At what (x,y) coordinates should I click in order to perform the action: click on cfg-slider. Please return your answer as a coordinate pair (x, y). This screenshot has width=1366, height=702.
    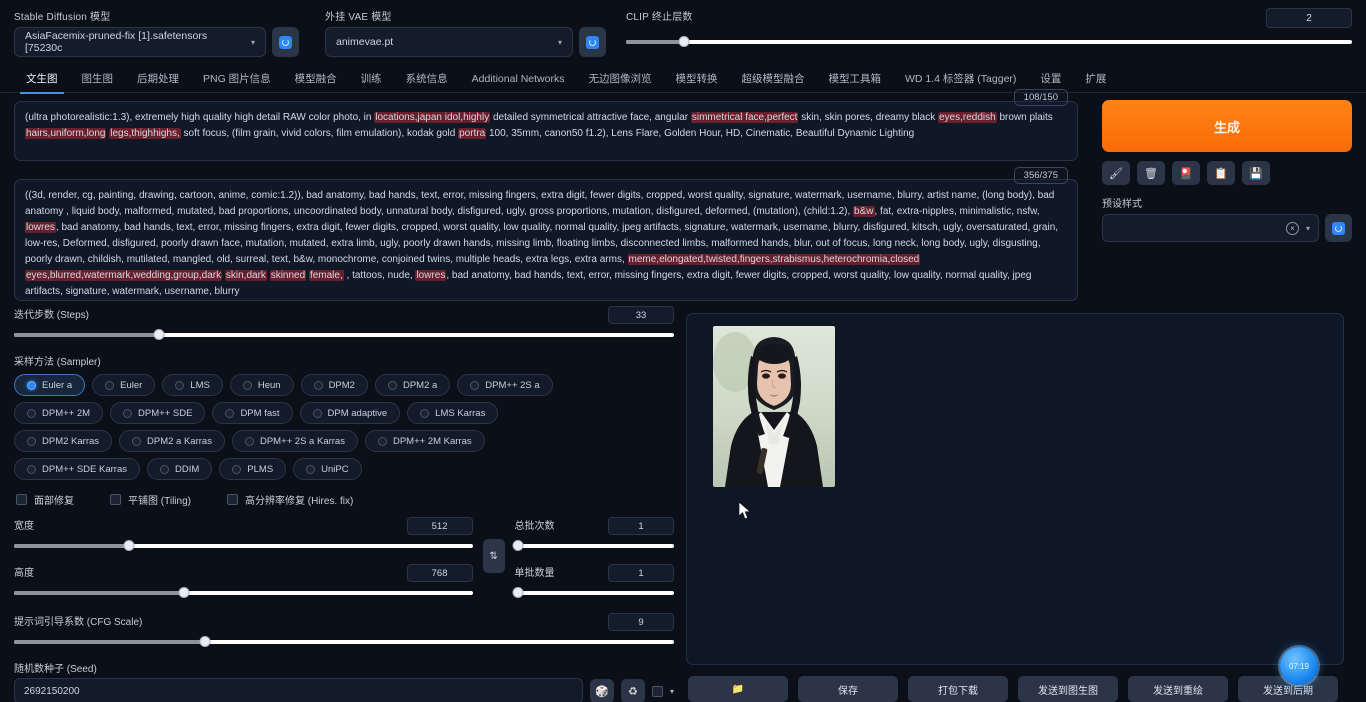
    Looking at the image, I should click on (344, 642).